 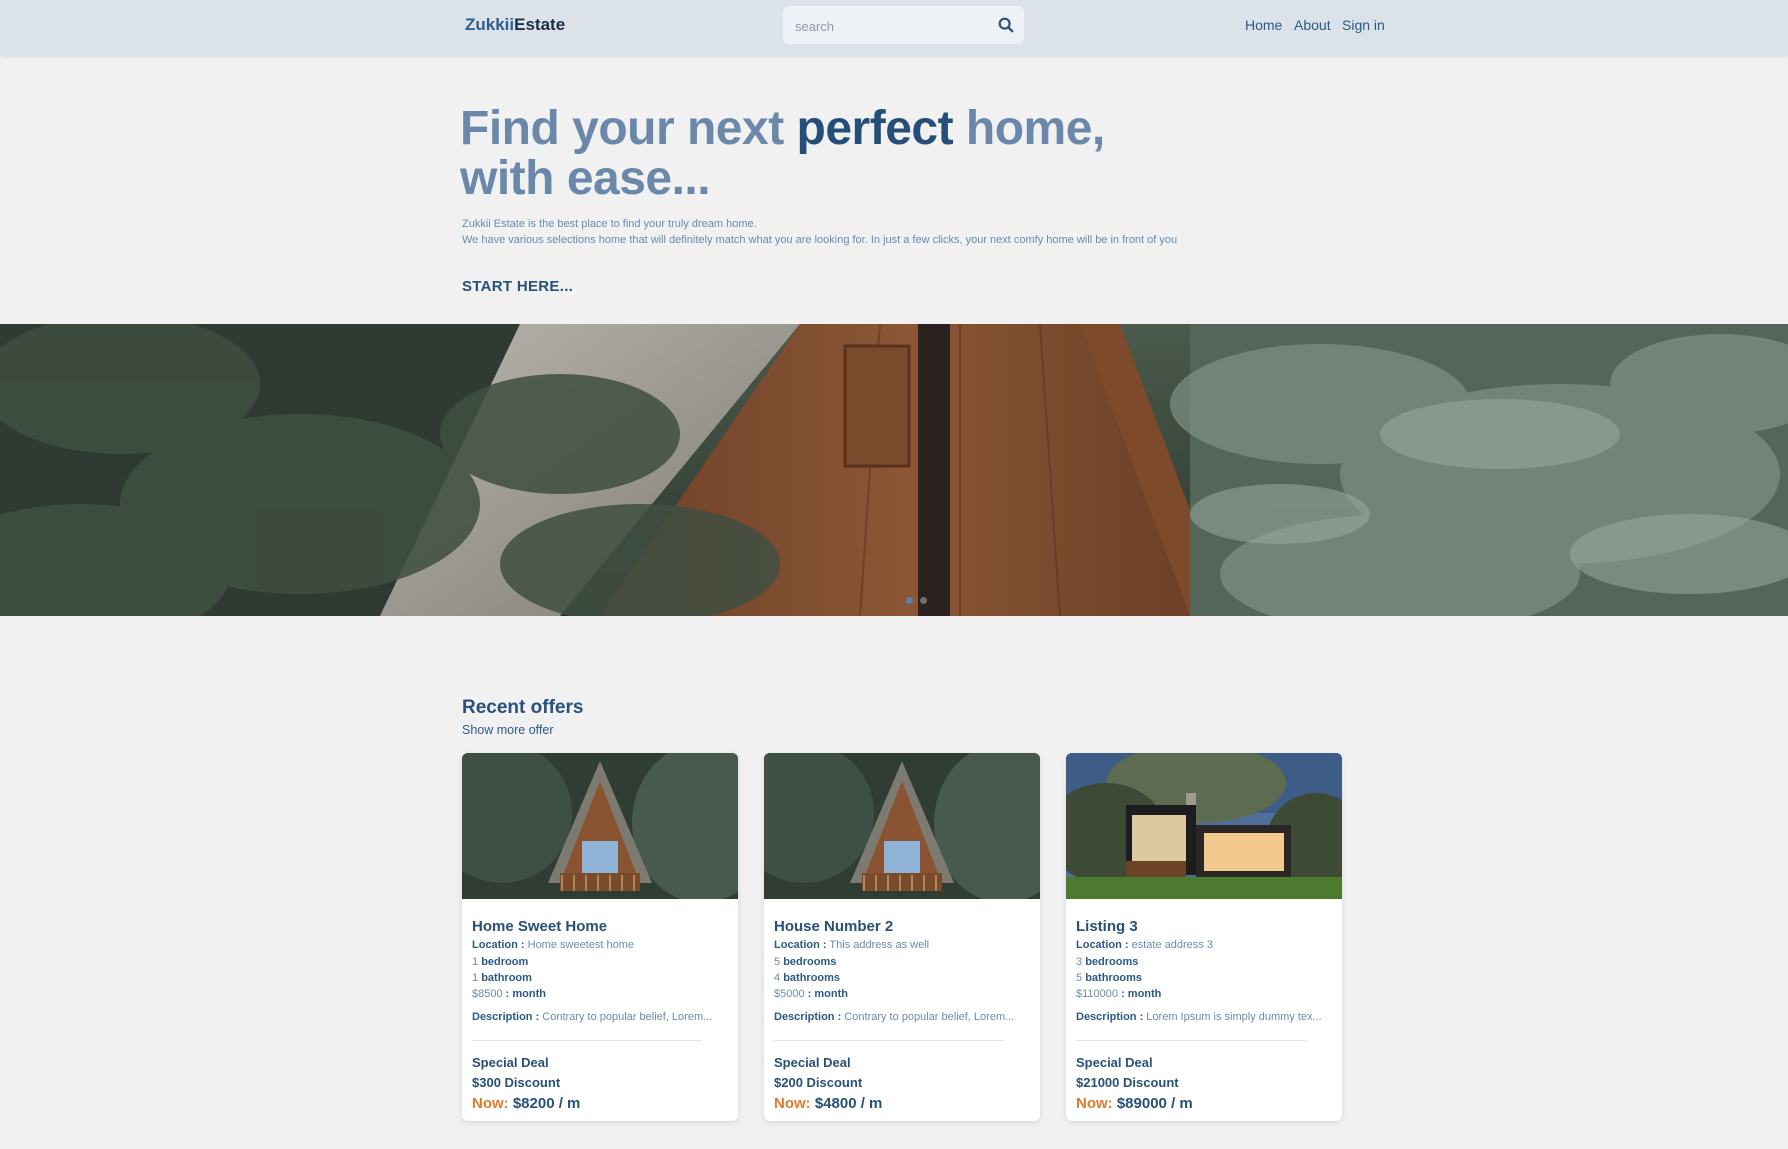 I want to click on card-discount: $200 Discount, so click(x=818, y=1082).